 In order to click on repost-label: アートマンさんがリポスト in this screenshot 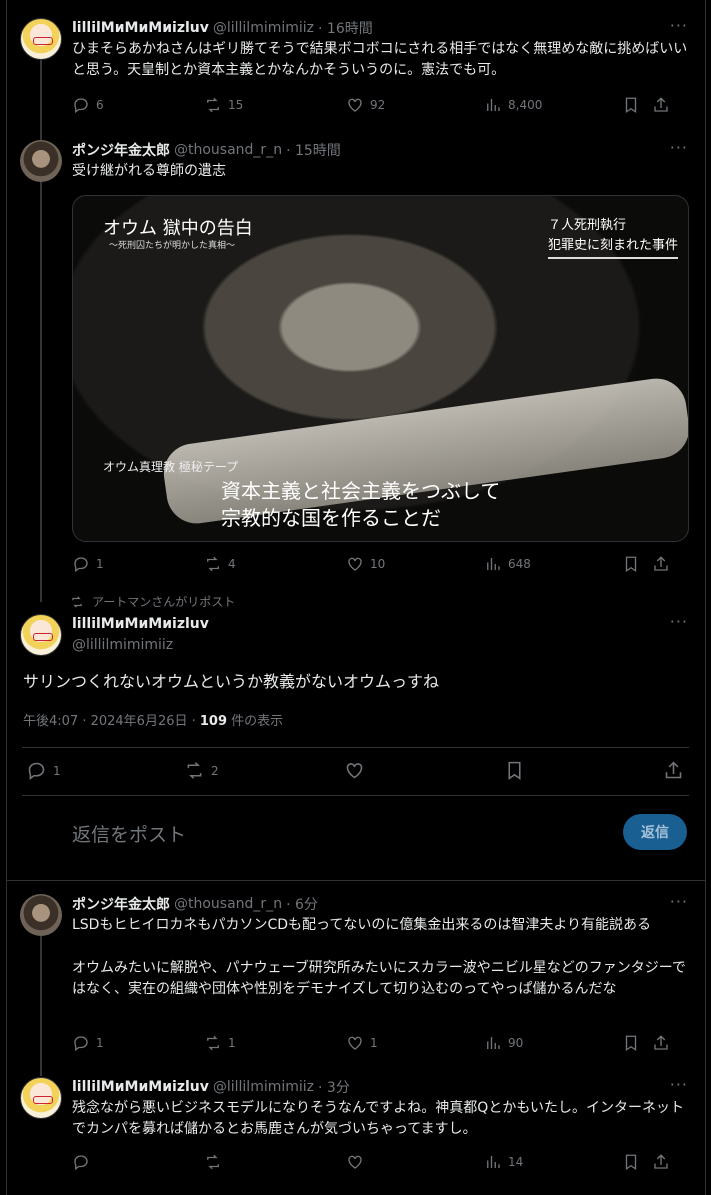, I will do `click(164, 602)`.